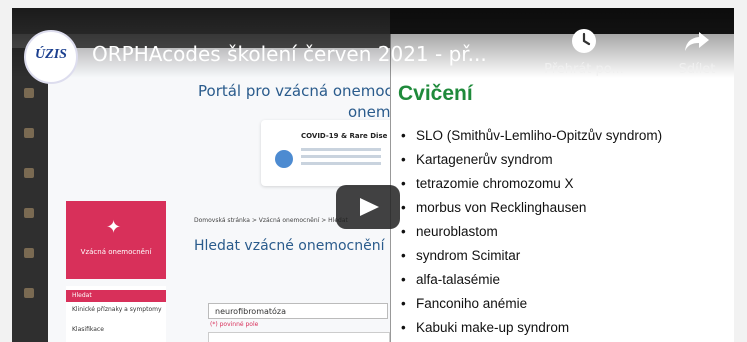 The height and width of the screenshot is (342, 747). I want to click on rare-diseases-tile: ✦ Vzácná onemocnění, so click(116, 240).